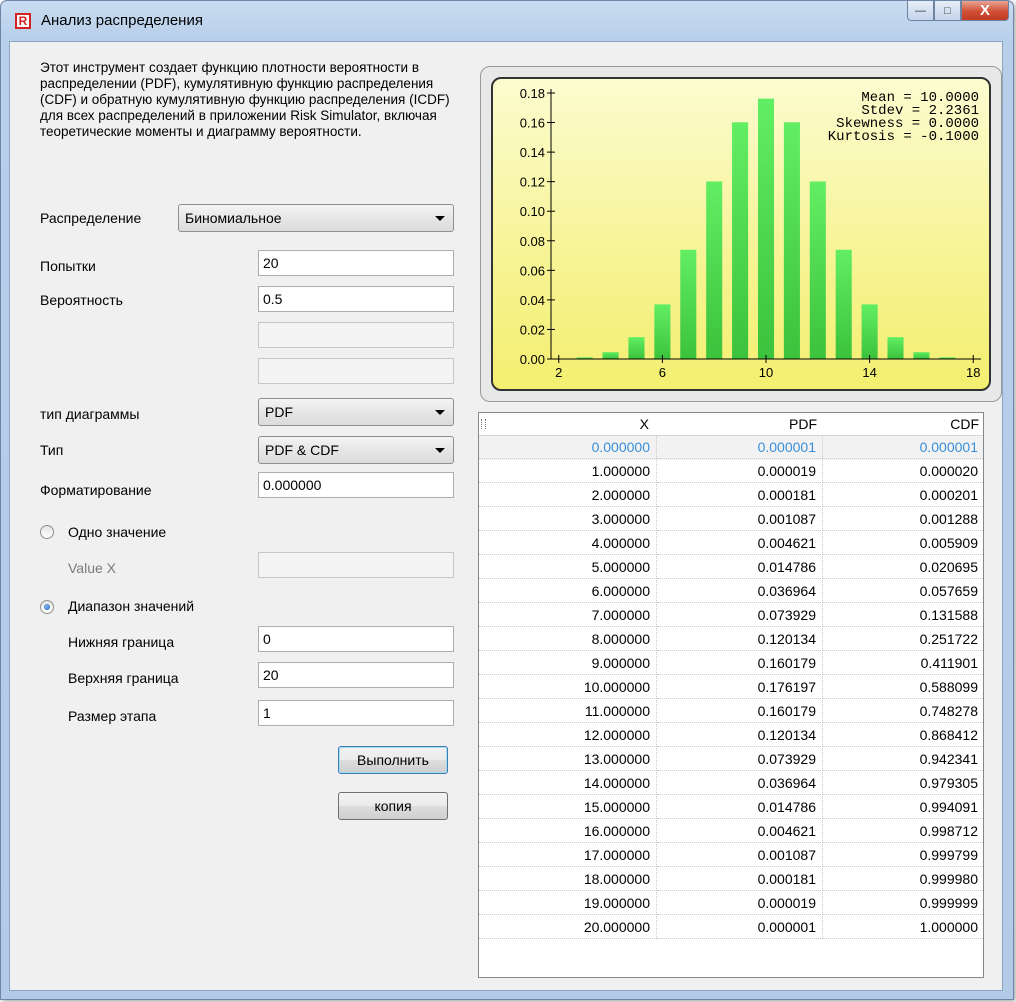  Describe the element at coordinates (903, 783) in the screenshot. I see `cell-cdf: 0.979305` at that location.